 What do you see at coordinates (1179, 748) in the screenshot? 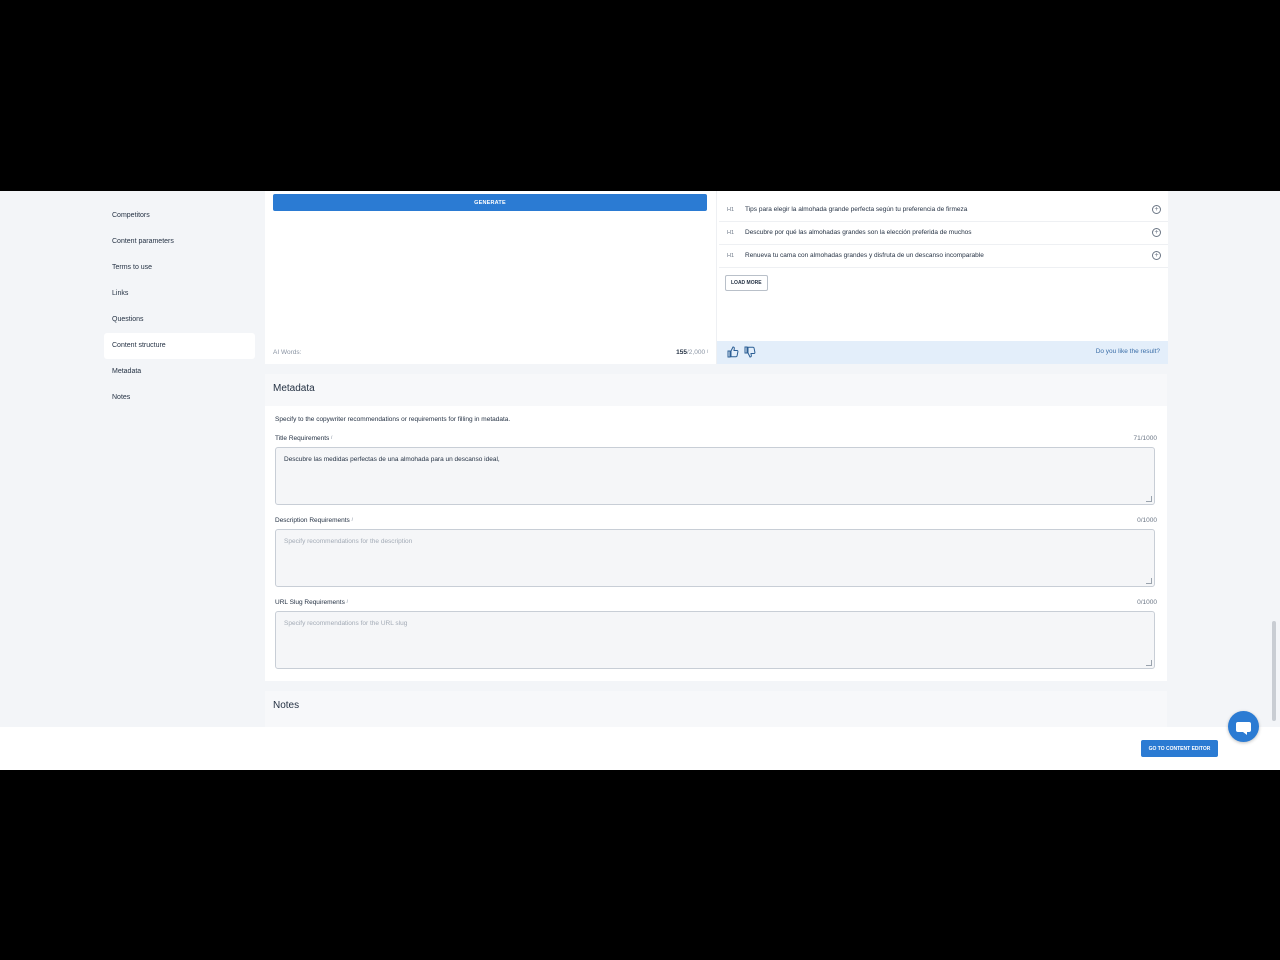
I see `go-to-content-editor-button: GO TO CONTENT EDITOR` at bounding box center [1179, 748].